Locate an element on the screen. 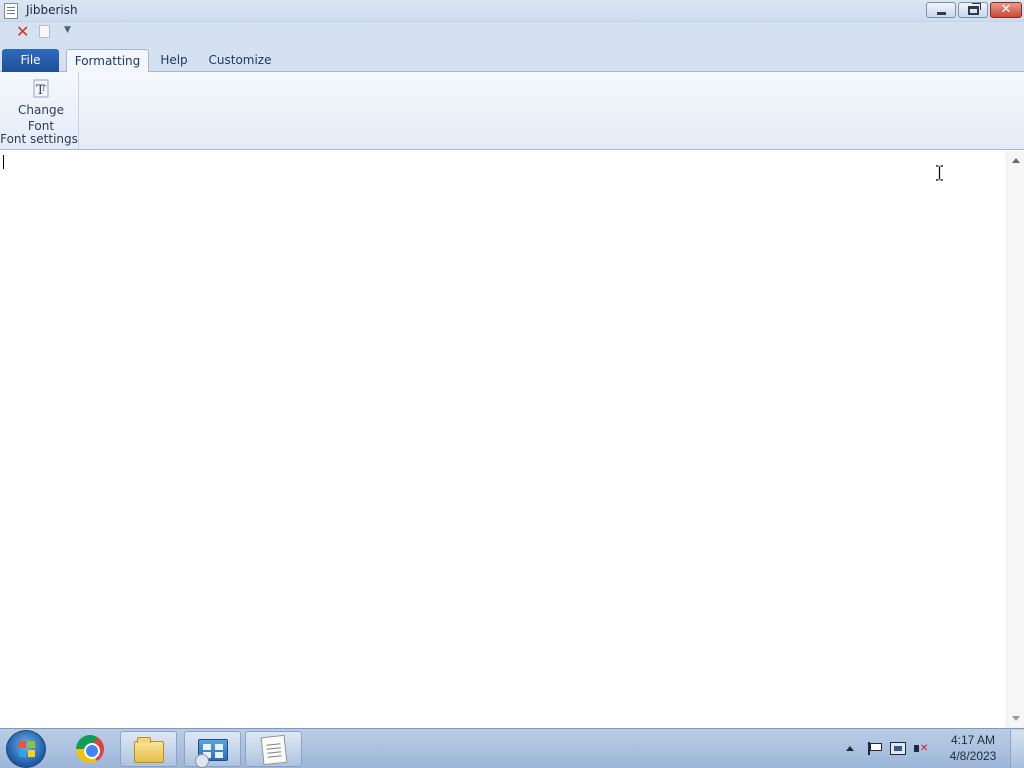  change-font-icon: T T is located at coordinates (41, 88).